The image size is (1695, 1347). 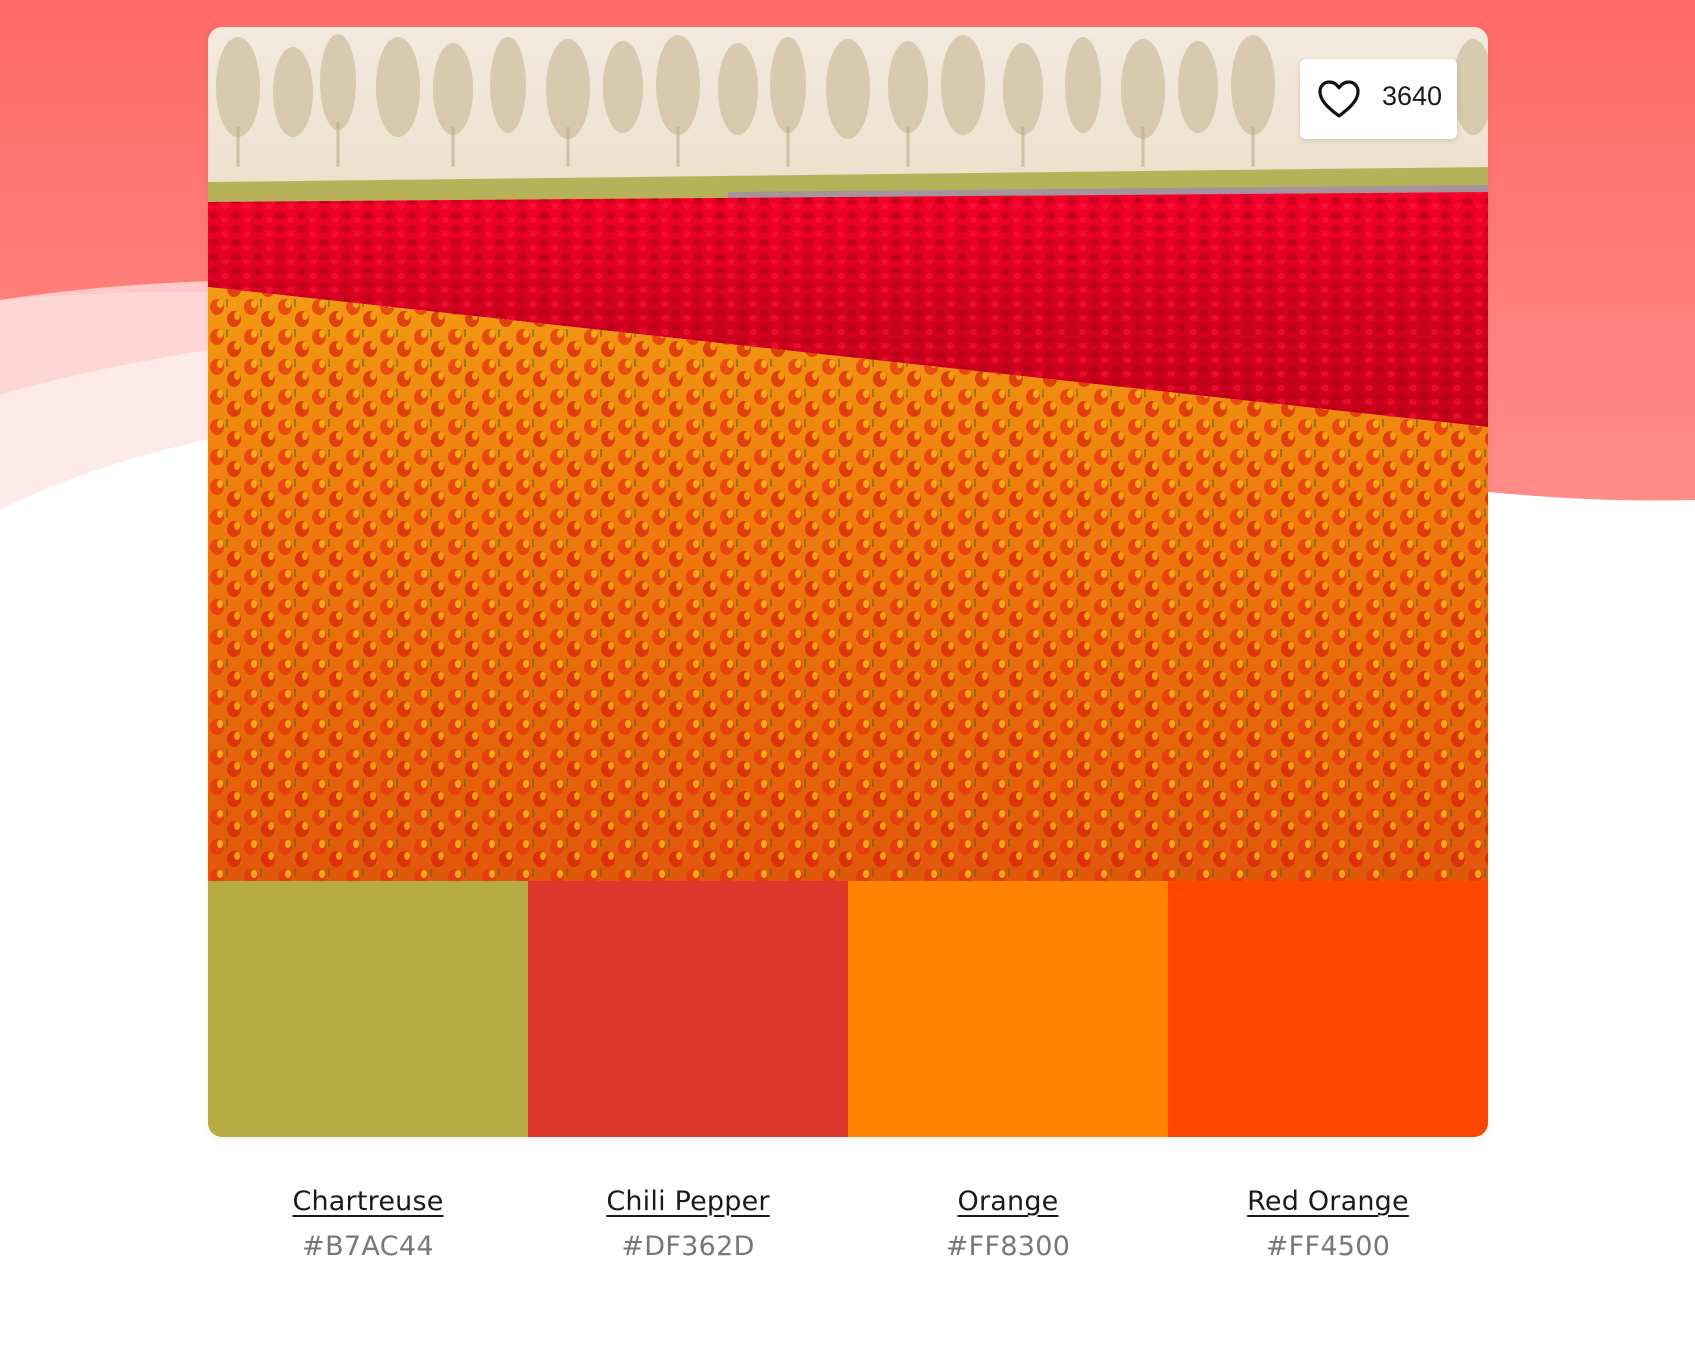 What do you see at coordinates (368, 1246) in the screenshot?
I see `color-hex-code: #B7AC44` at bounding box center [368, 1246].